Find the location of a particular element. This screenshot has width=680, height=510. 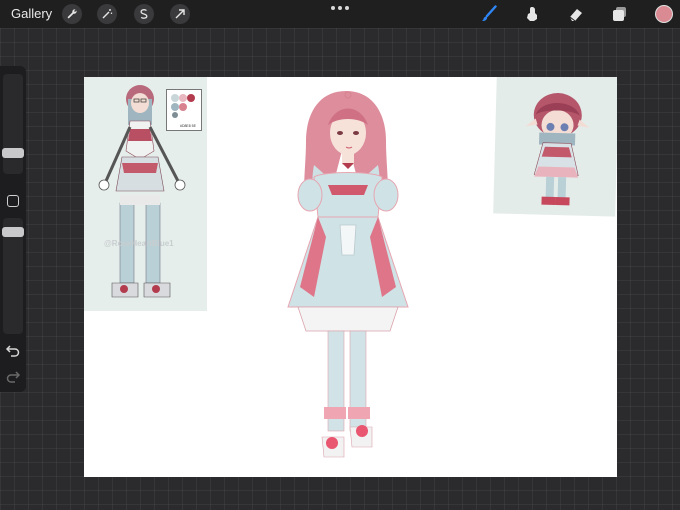

layers-icon is located at coordinates (620, 14).